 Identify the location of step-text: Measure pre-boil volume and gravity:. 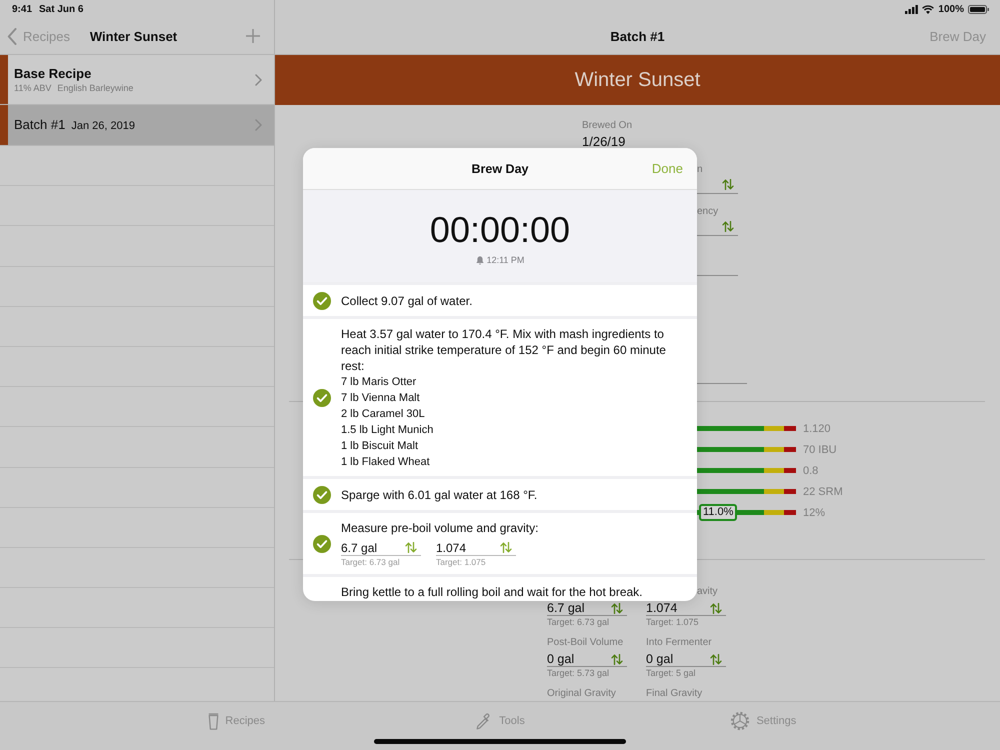
(440, 528).